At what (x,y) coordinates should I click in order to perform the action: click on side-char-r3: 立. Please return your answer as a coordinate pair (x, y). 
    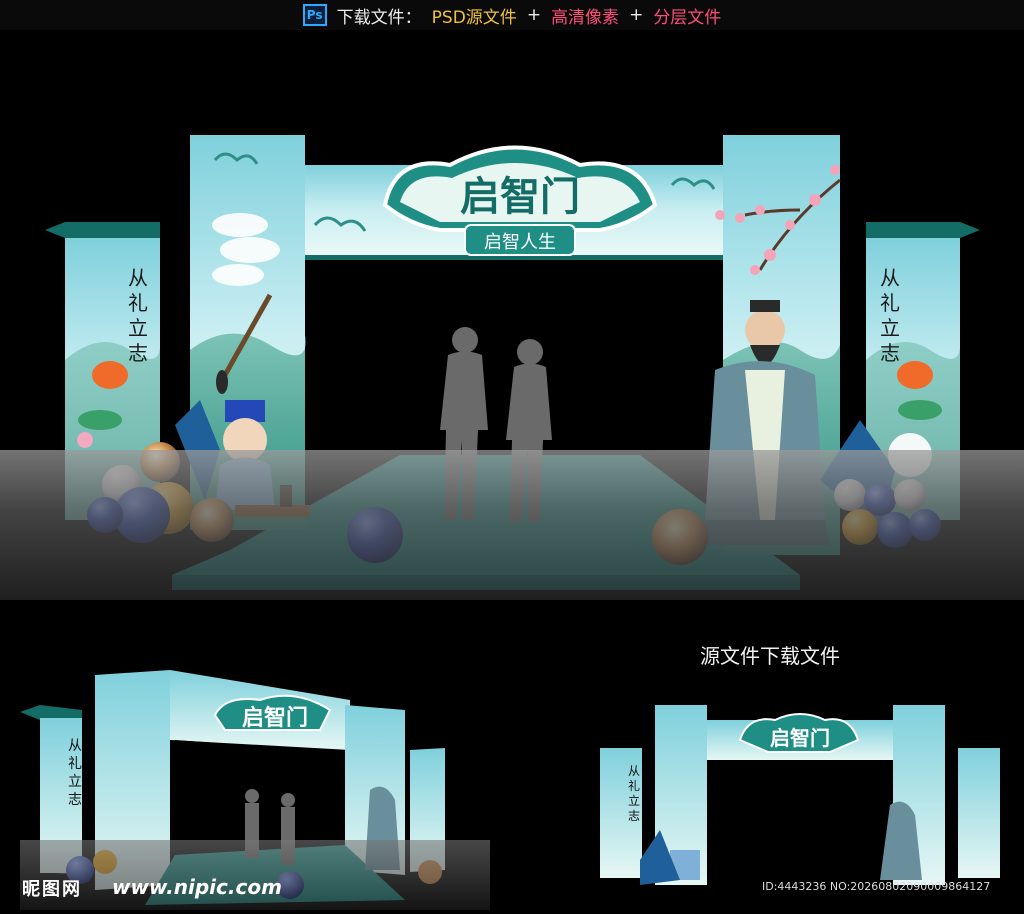
    Looking at the image, I should click on (890, 328).